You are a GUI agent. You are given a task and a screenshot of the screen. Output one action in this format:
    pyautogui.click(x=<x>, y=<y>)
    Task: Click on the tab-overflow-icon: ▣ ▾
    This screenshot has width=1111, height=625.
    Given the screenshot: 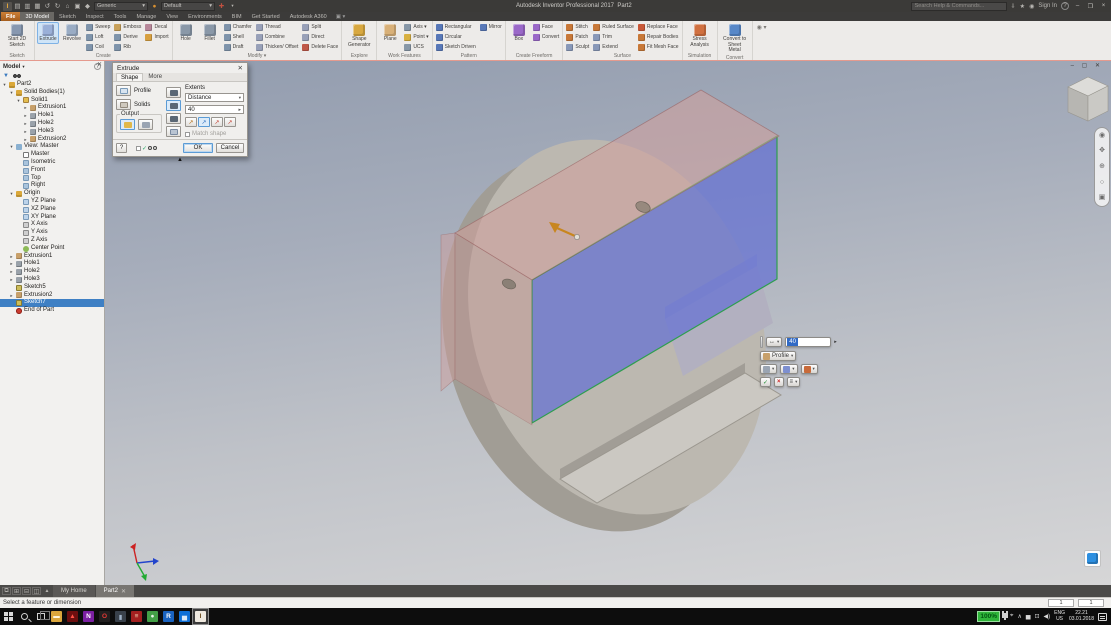 What is the action you would take?
    pyautogui.click(x=341, y=16)
    